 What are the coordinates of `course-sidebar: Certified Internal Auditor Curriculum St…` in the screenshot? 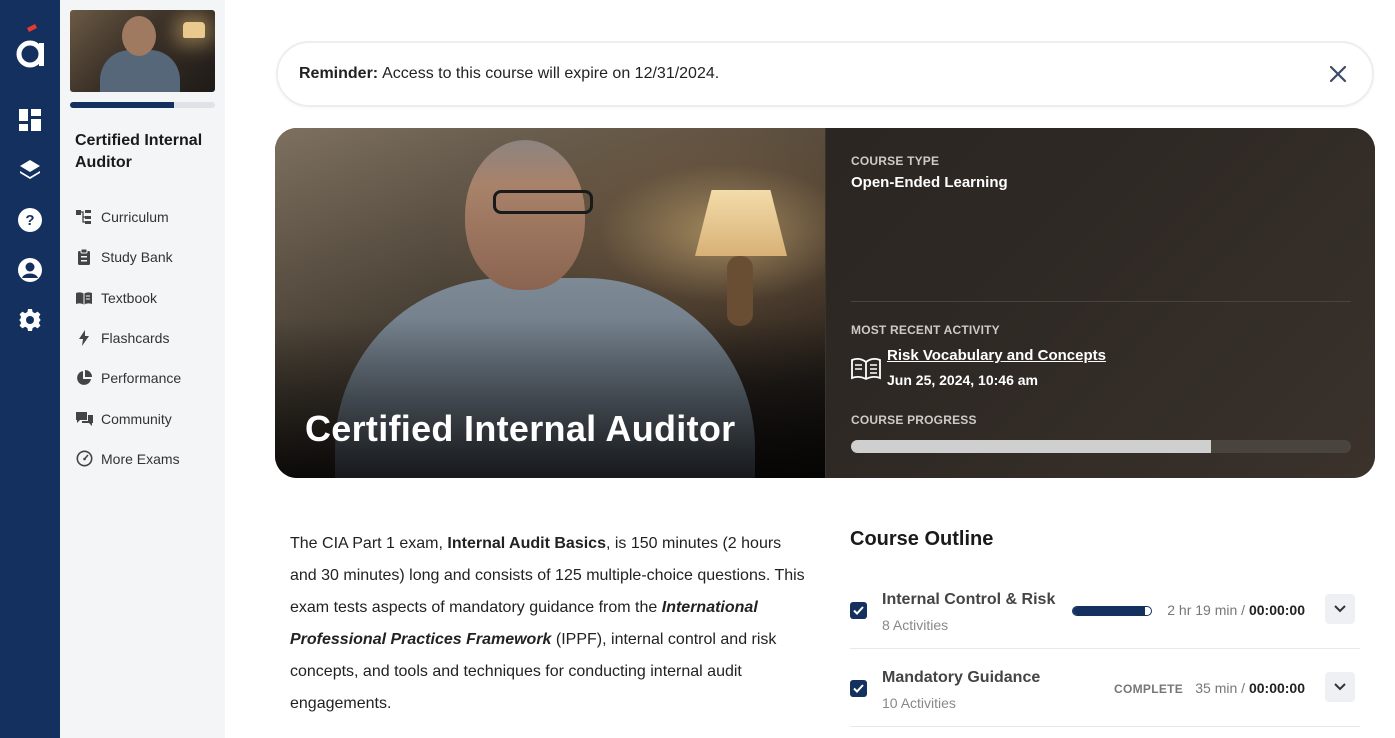 It's located at (142, 369).